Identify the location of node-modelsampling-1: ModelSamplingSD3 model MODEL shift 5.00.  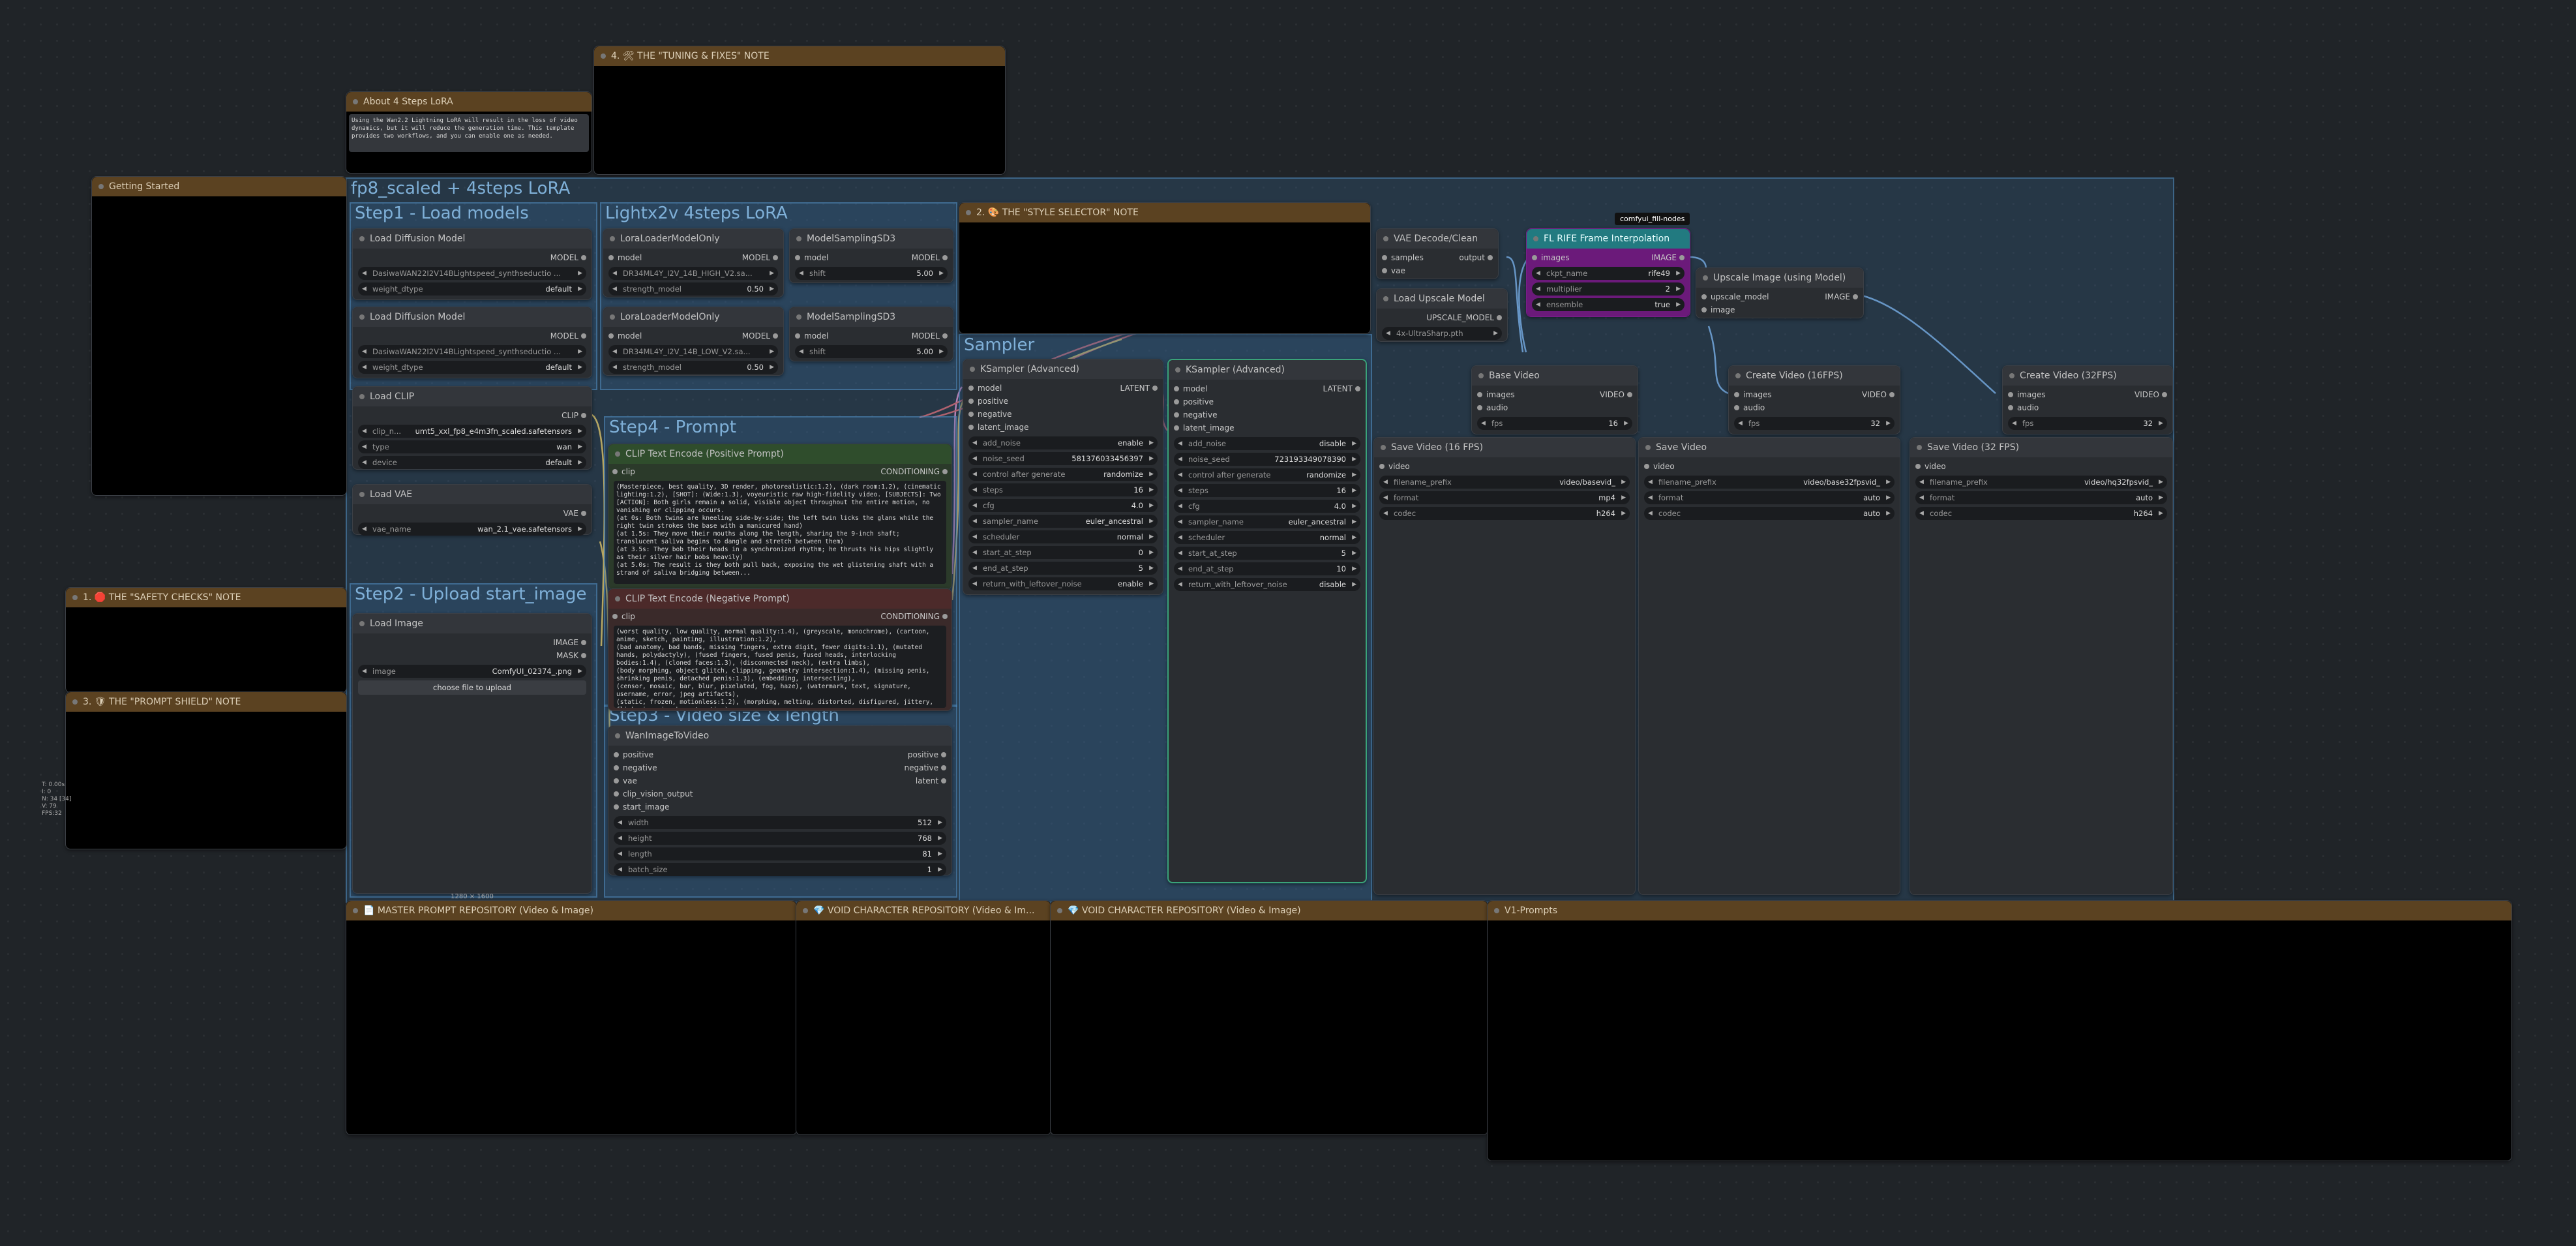
(871, 255).